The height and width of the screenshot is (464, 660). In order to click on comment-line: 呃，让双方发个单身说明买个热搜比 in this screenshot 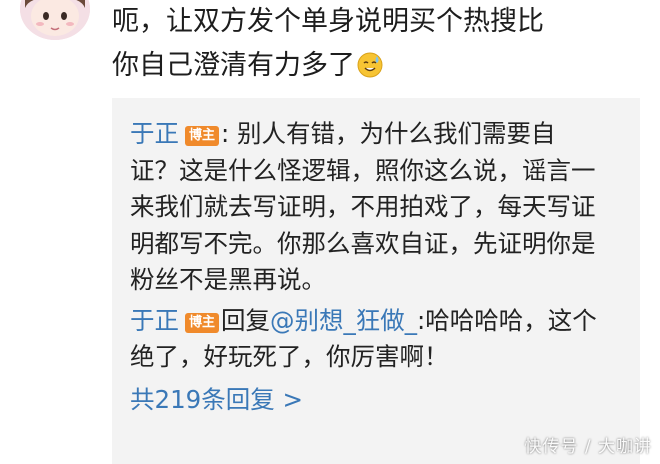, I will do `click(328, 21)`.